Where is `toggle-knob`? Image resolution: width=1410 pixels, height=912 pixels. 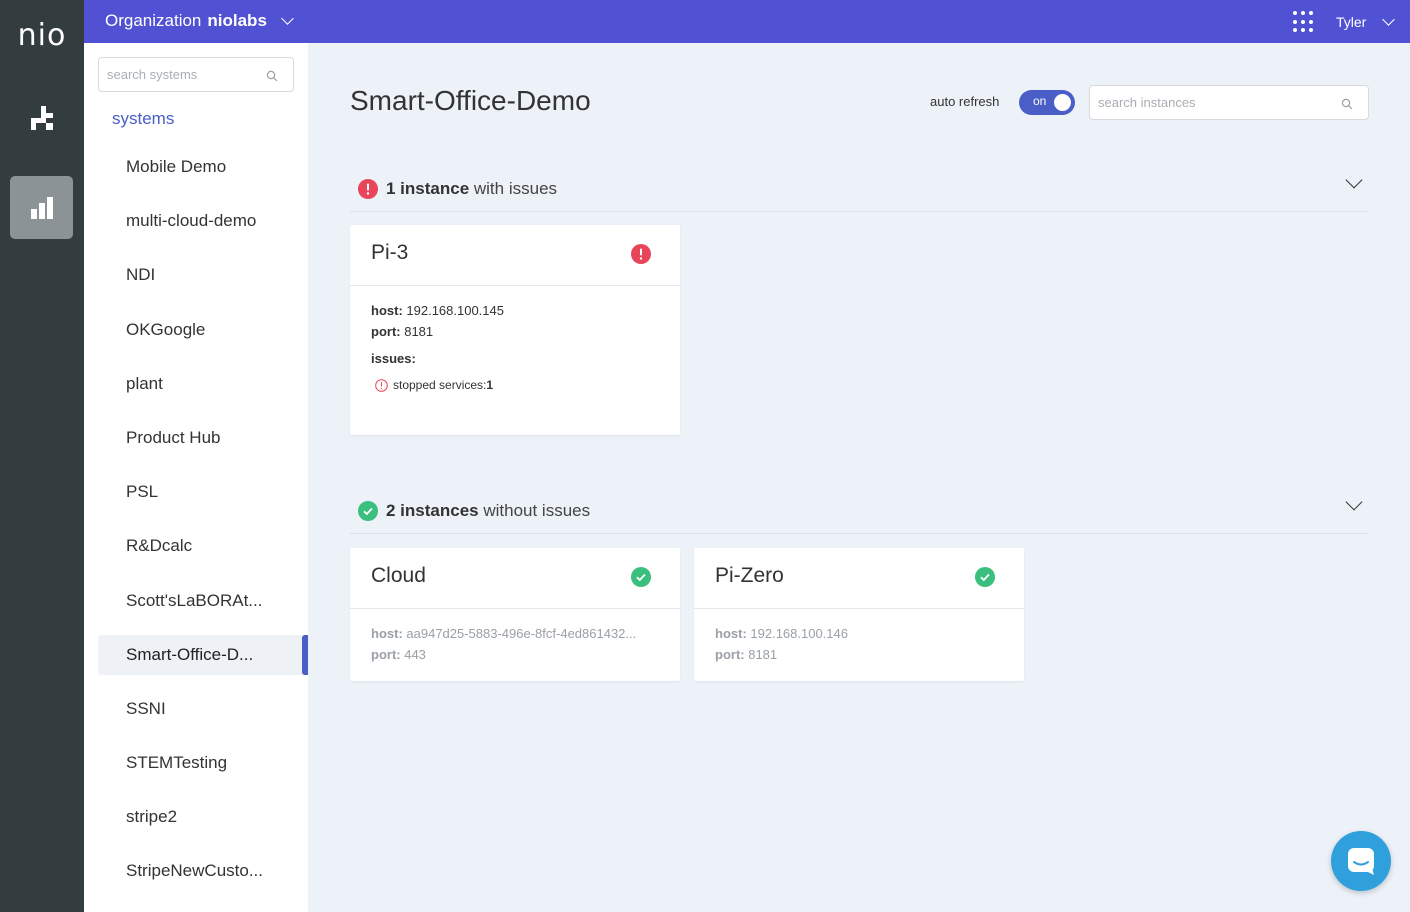
toggle-knob is located at coordinates (1062, 102).